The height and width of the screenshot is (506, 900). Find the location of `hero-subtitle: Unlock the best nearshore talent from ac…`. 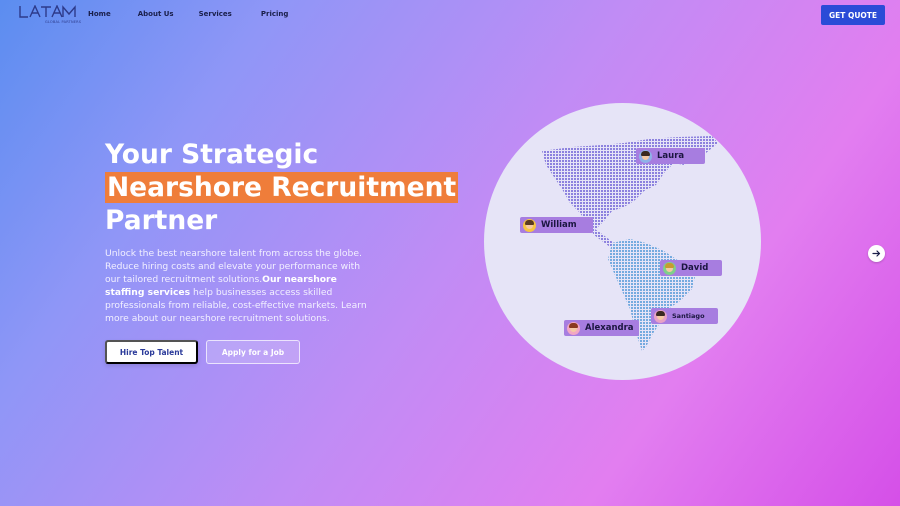

hero-subtitle: Unlock the best nearshore talent from ac… is located at coordinates (241, 286).